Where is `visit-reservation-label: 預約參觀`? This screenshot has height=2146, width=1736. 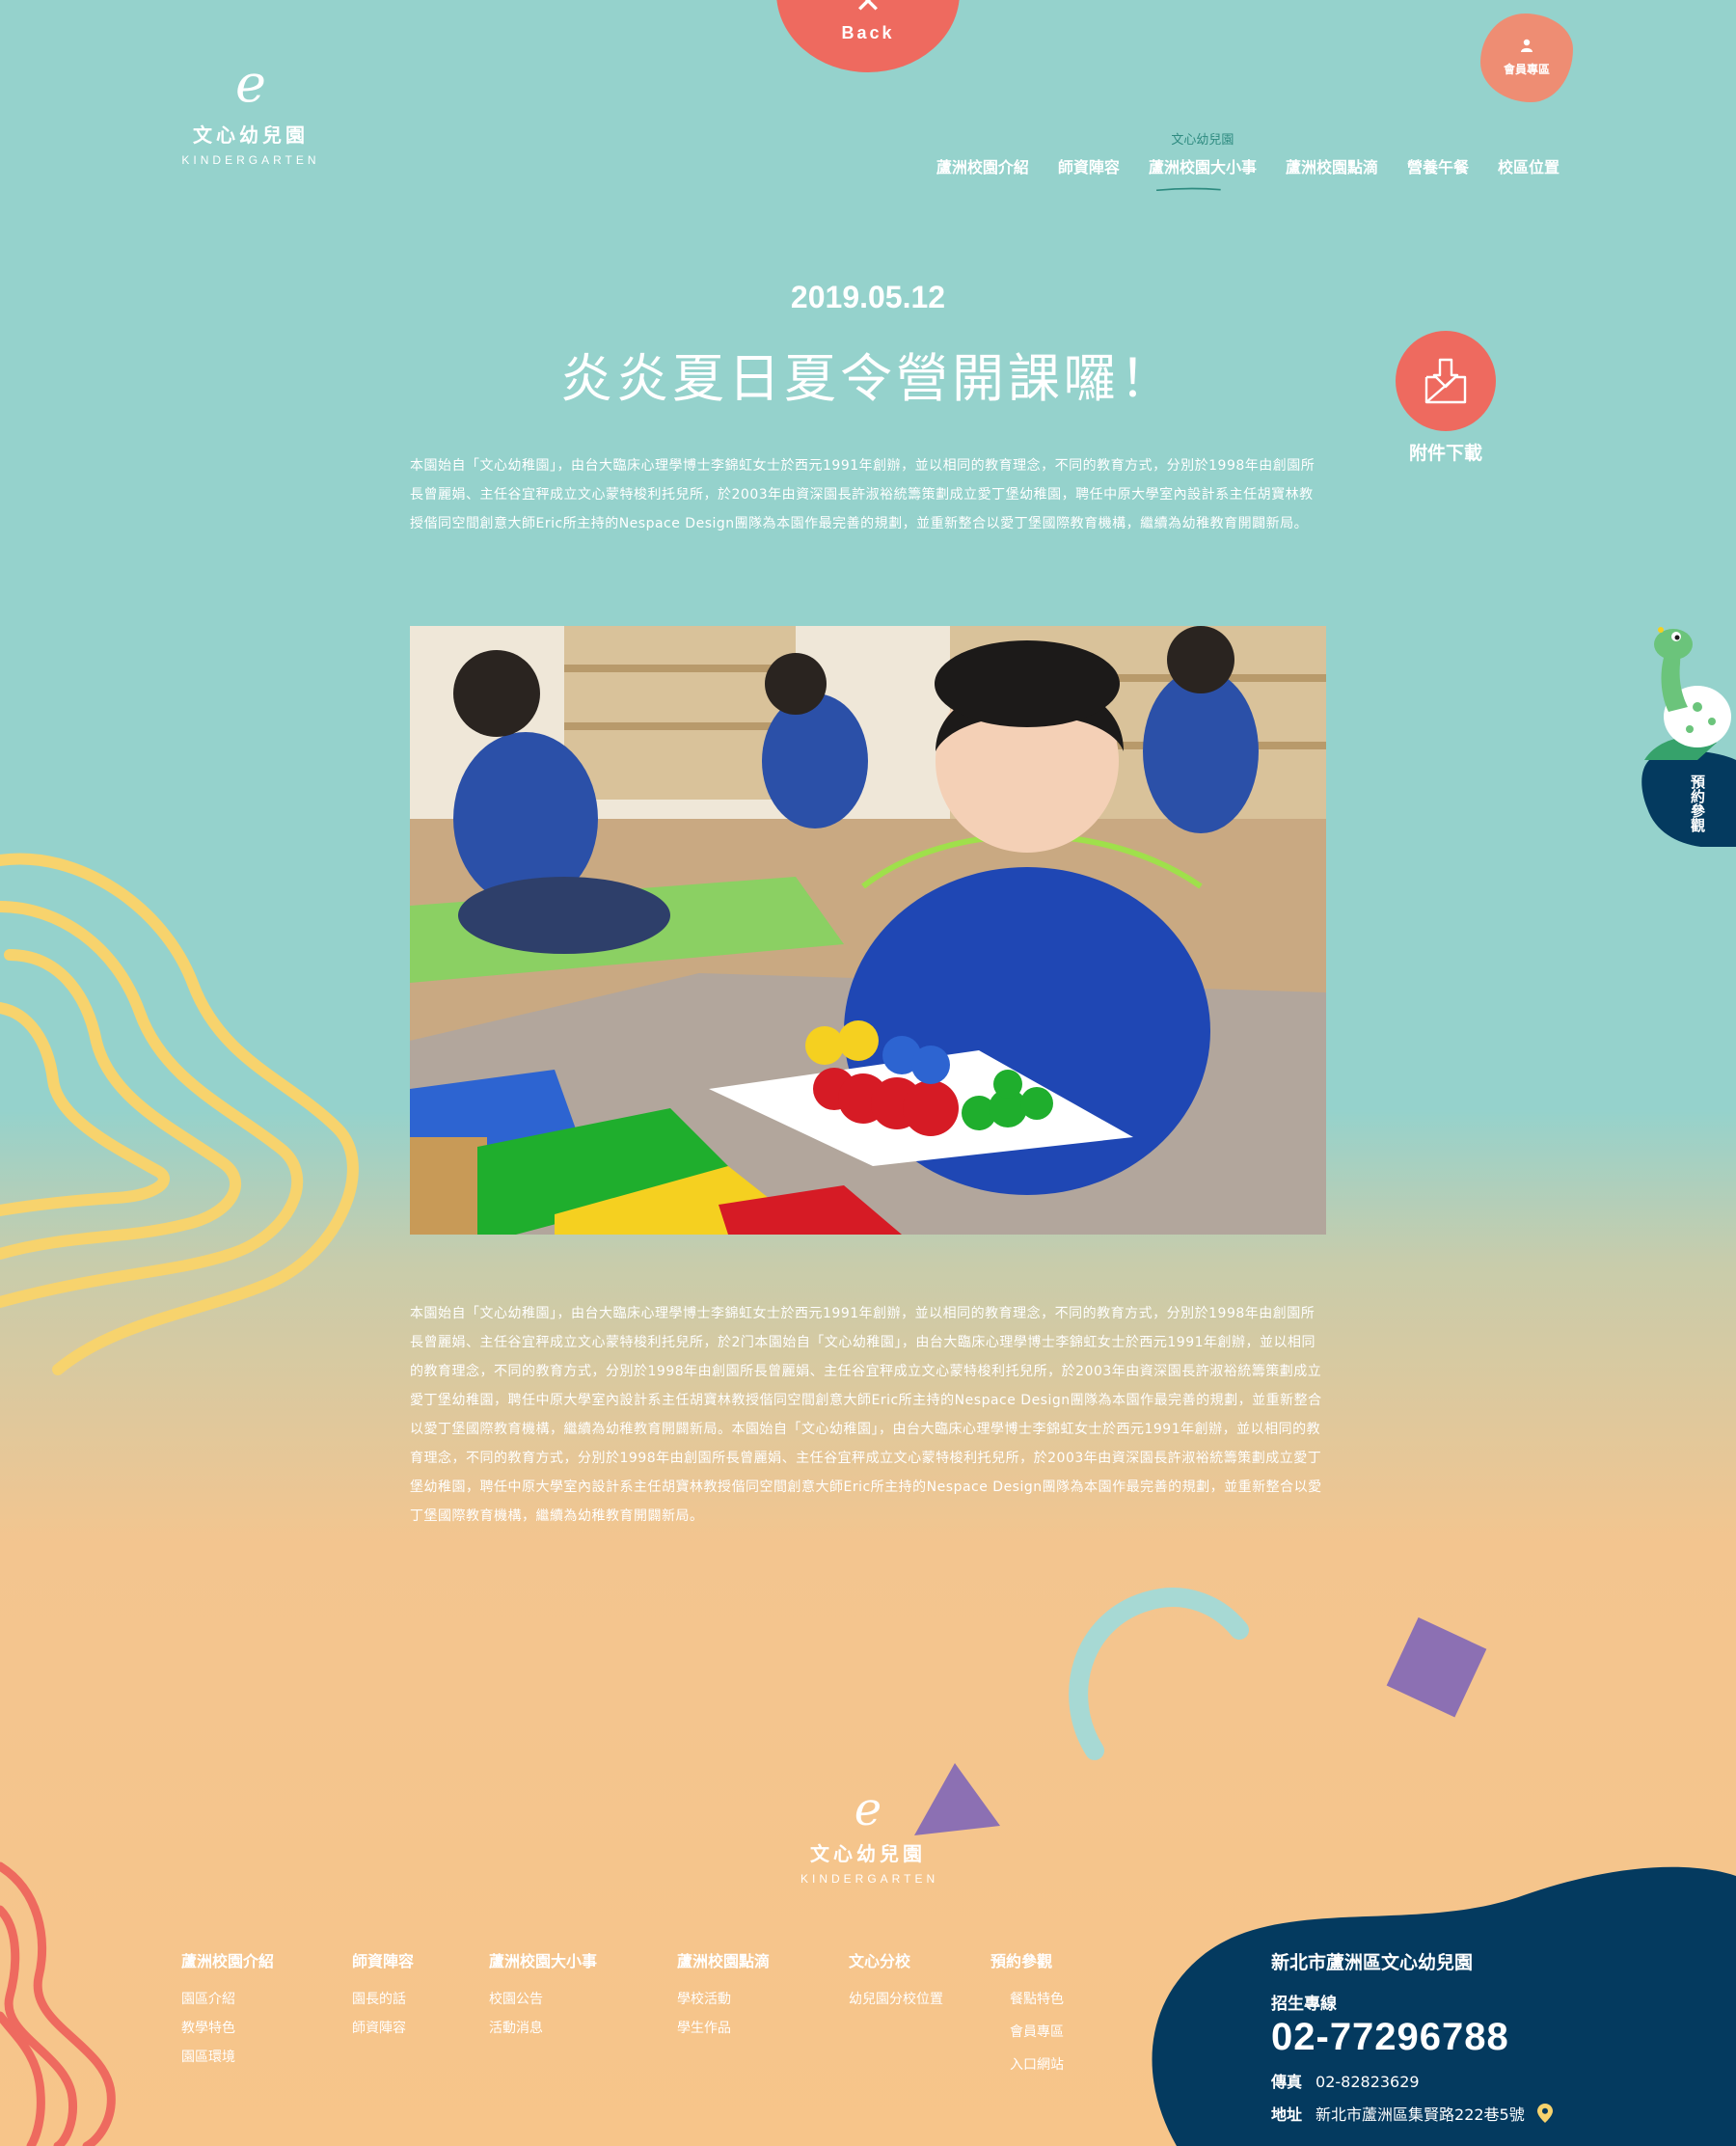 visit-reservation-label: 預約參觀 is located at coordinates (1698, 803).